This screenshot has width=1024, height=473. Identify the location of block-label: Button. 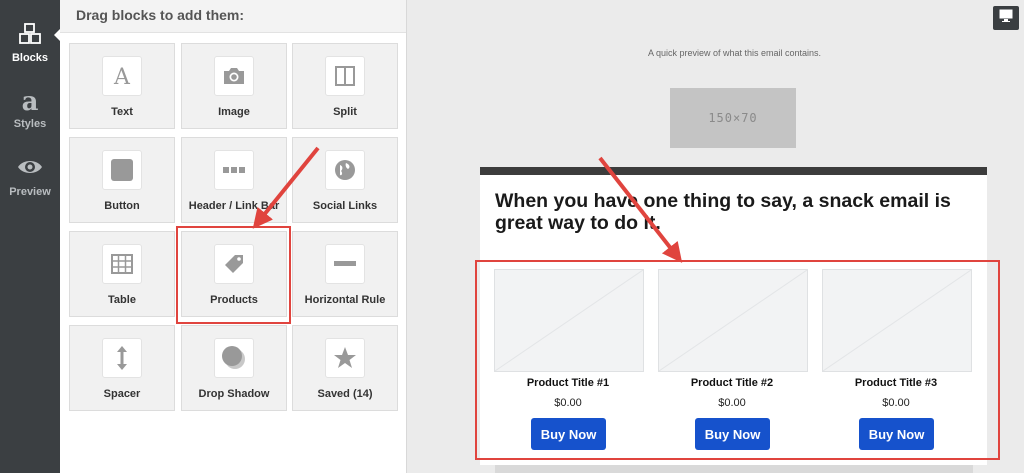
(122, 206).